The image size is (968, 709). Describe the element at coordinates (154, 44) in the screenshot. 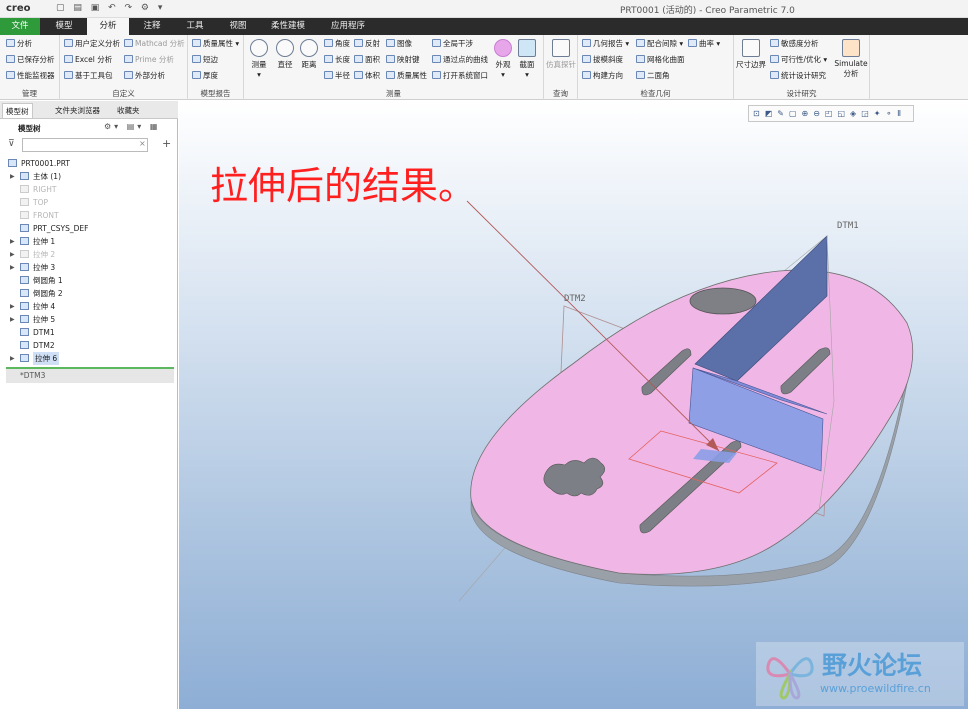

I see `mathcad-analysis-button: Mathcad 分析` at that location.